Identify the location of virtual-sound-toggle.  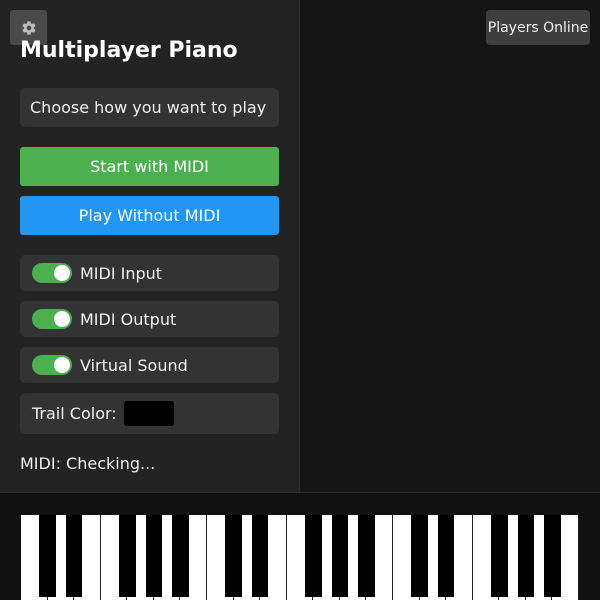
(52, 365).